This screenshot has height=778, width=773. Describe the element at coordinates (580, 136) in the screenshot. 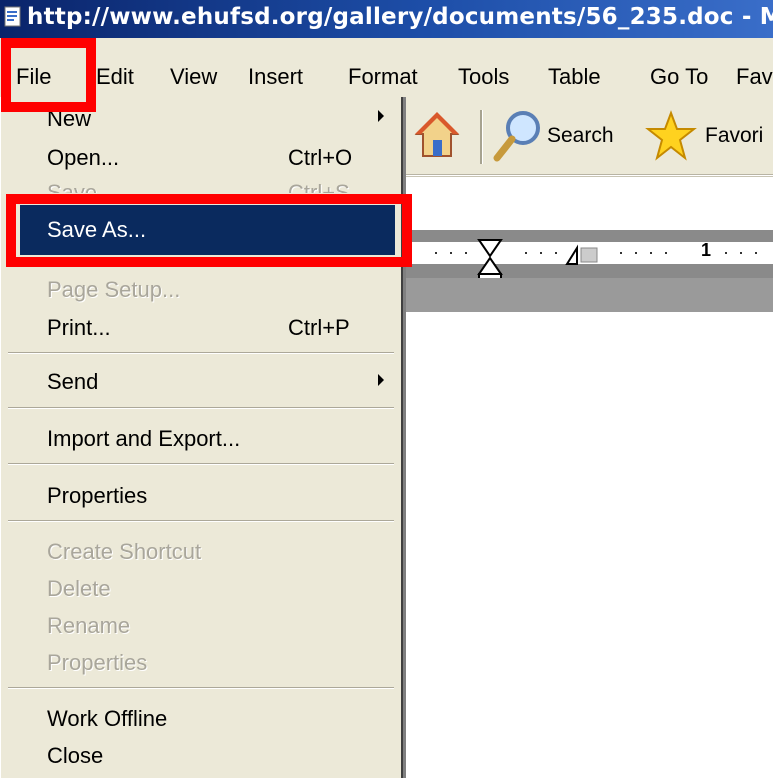

I see `search-button-label: Search` at that location.